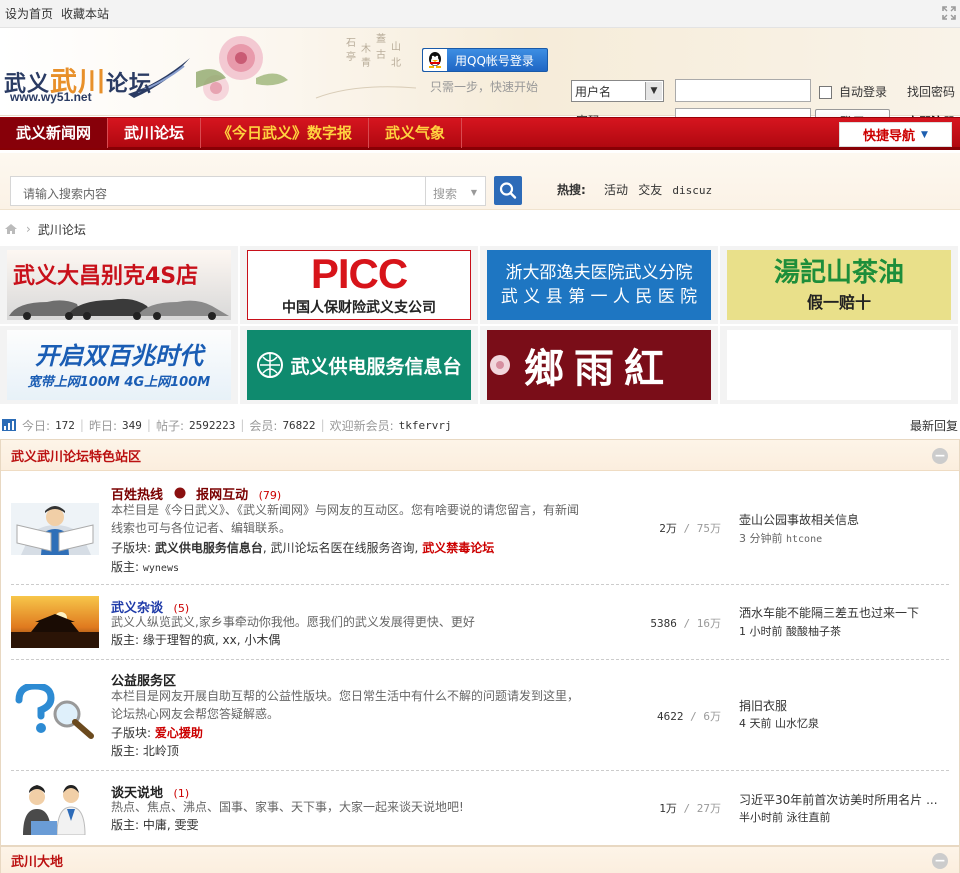 This screenshot has width=960, height=873. What do you see at coordinates (599, 285) in the screenshot?
I see `ad-hospital: 浙大邵逸夫医院武义分院 武 义 县 第 一 人 民 医 院` at bounding box center [599, 285].